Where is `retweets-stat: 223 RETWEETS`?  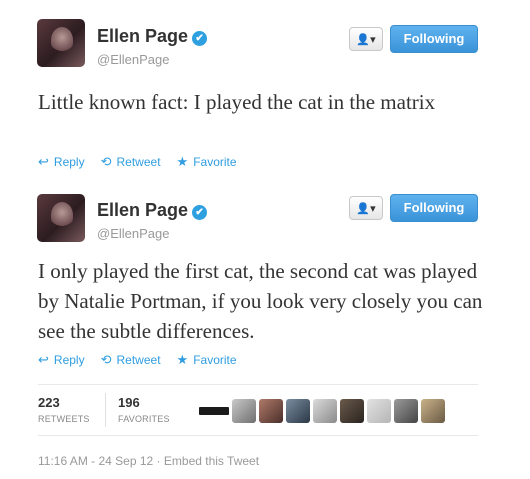 retweets-stat: 223 RETWEETS is located at coordinates (64, 409).